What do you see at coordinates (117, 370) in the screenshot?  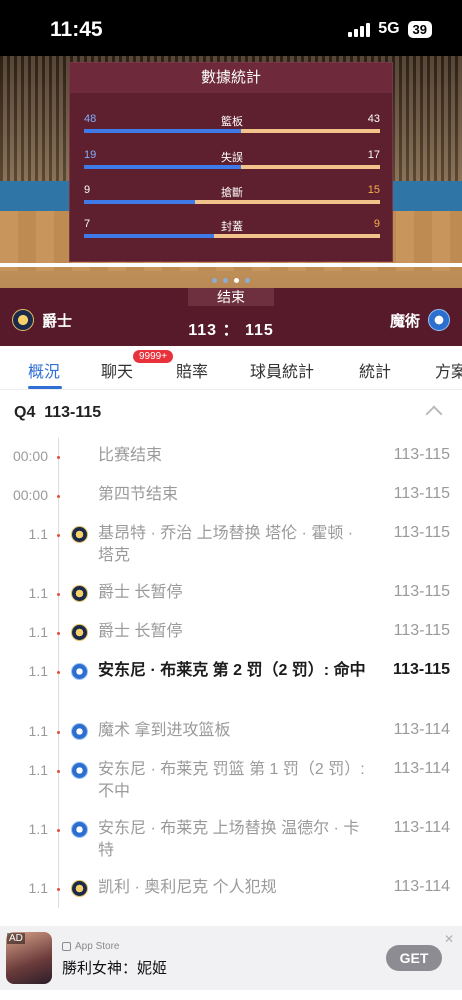 I see `tab-chat: 聊天` at bounding box center [117, 370].